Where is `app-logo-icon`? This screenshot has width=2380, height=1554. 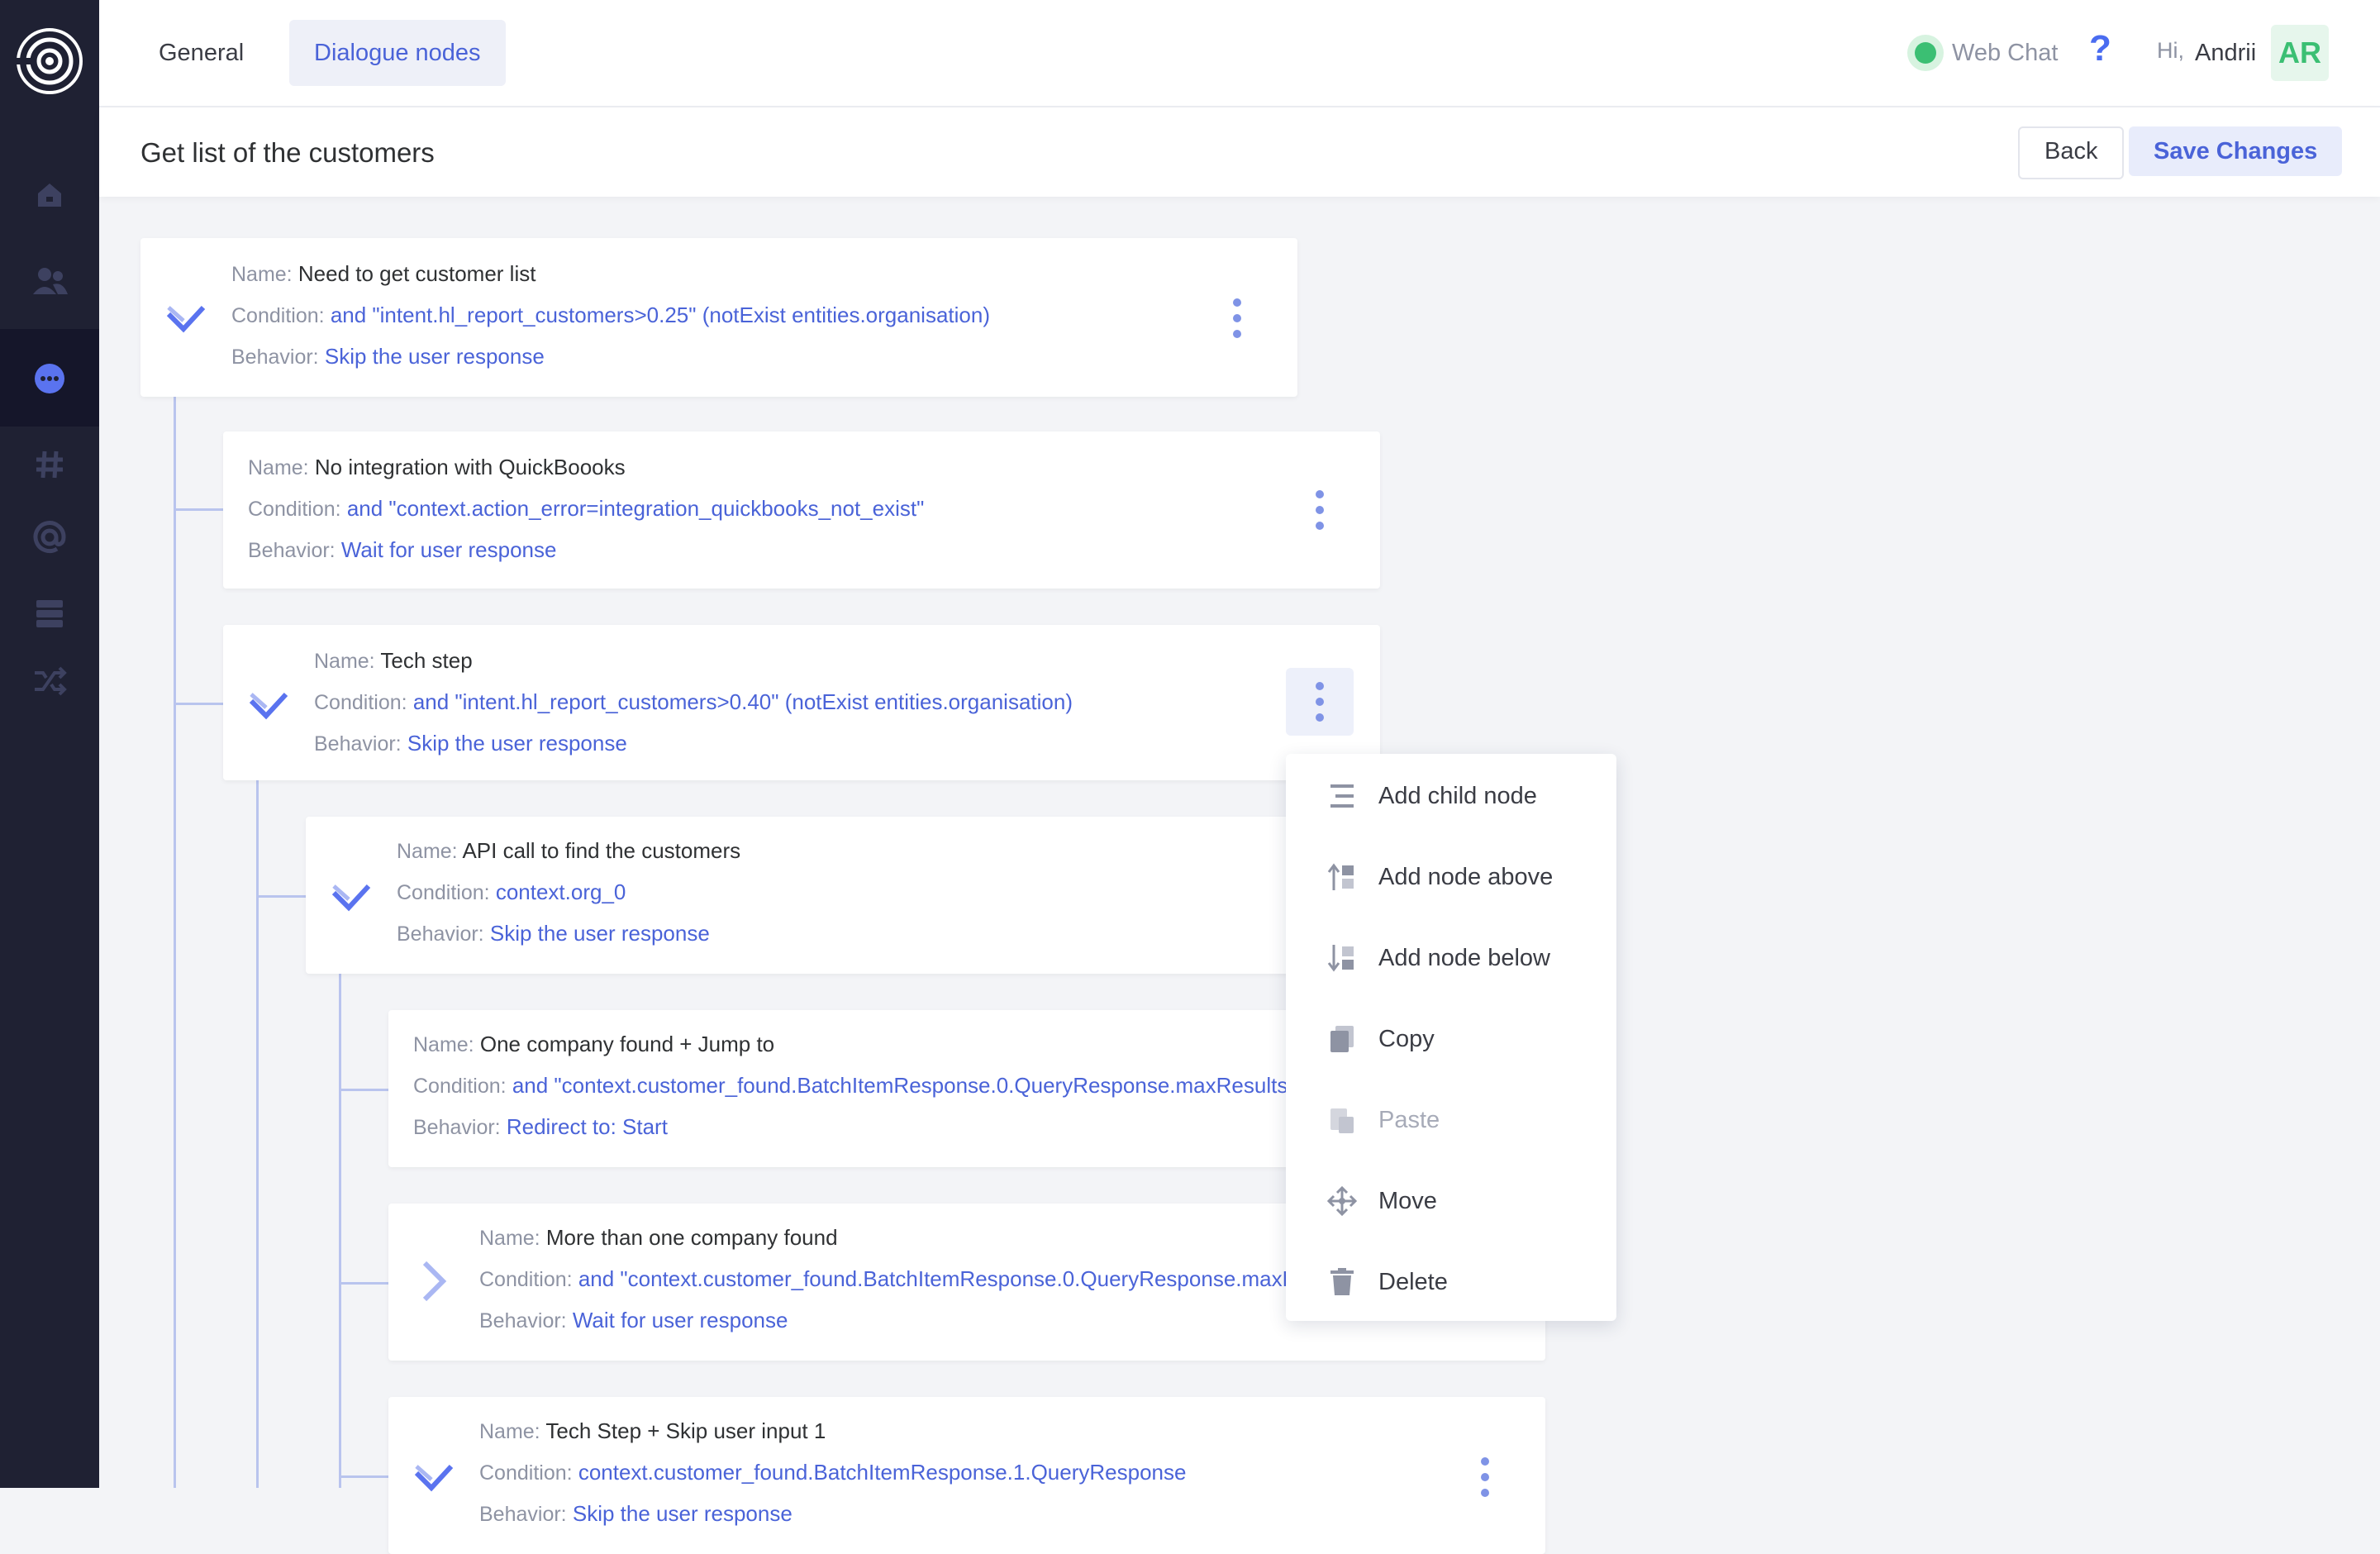
app-logo-icon is located at coordinates (49, 61).